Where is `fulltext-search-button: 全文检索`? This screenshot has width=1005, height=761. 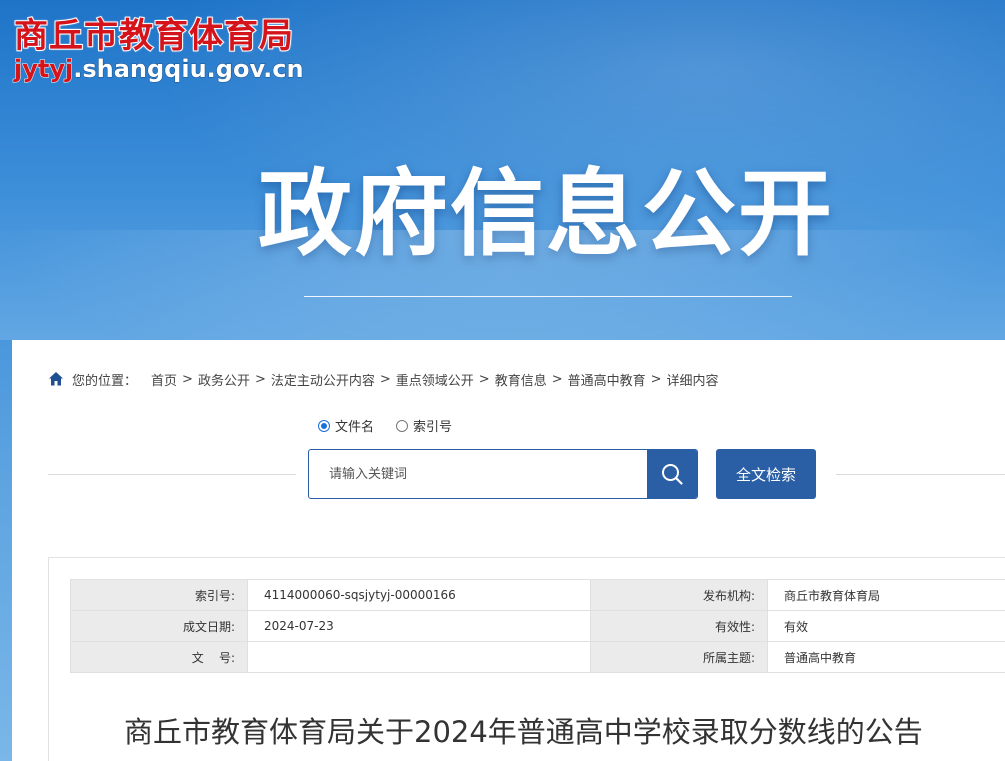
fulltext-search-button: 全文检索 is located at coordinates (766, 474).